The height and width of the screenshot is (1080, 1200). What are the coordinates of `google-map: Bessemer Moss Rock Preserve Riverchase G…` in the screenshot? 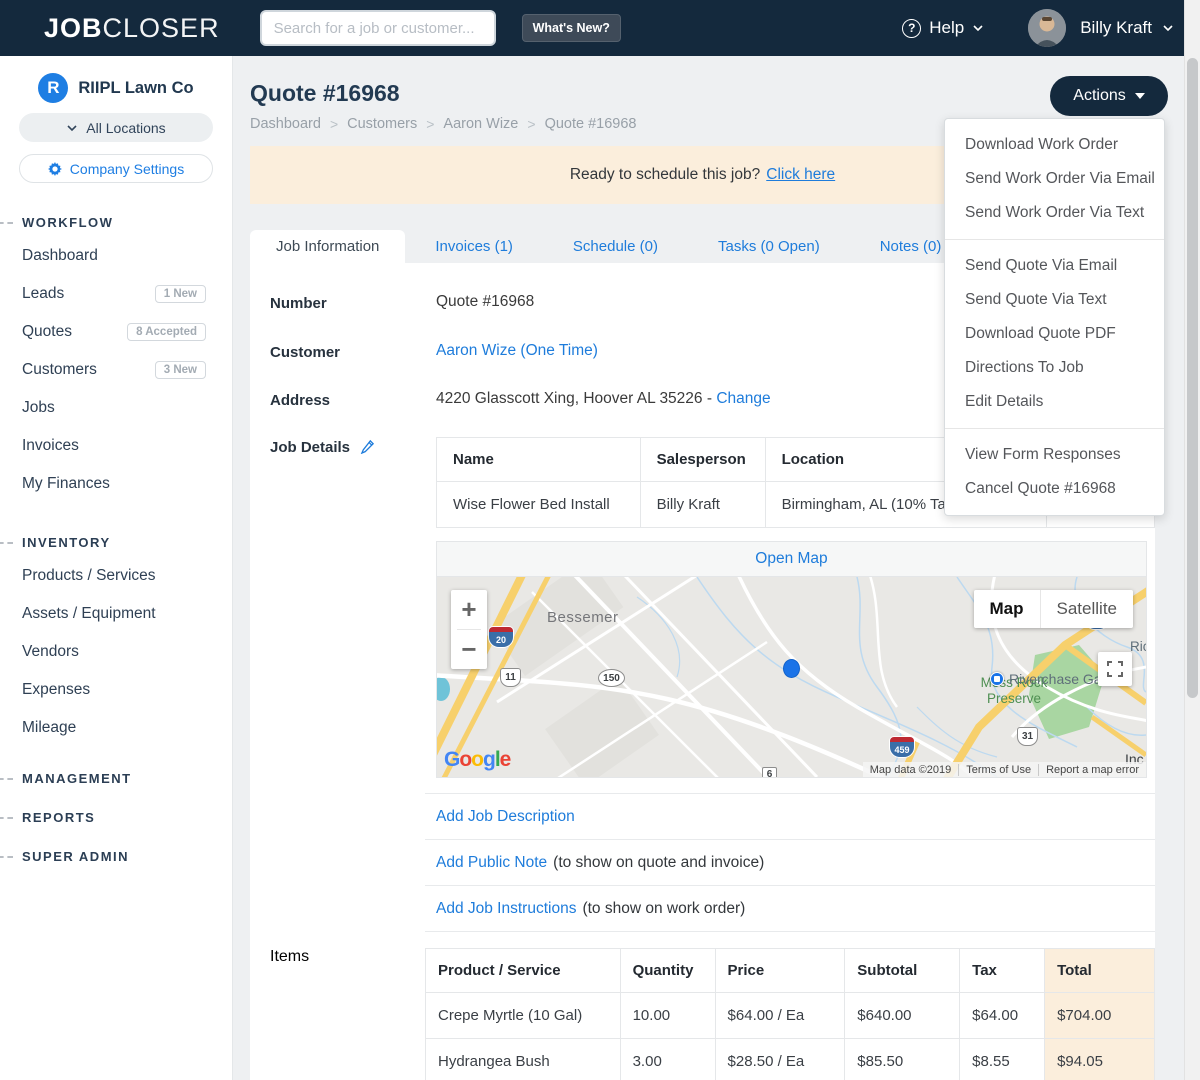 It's located at (791, 677).